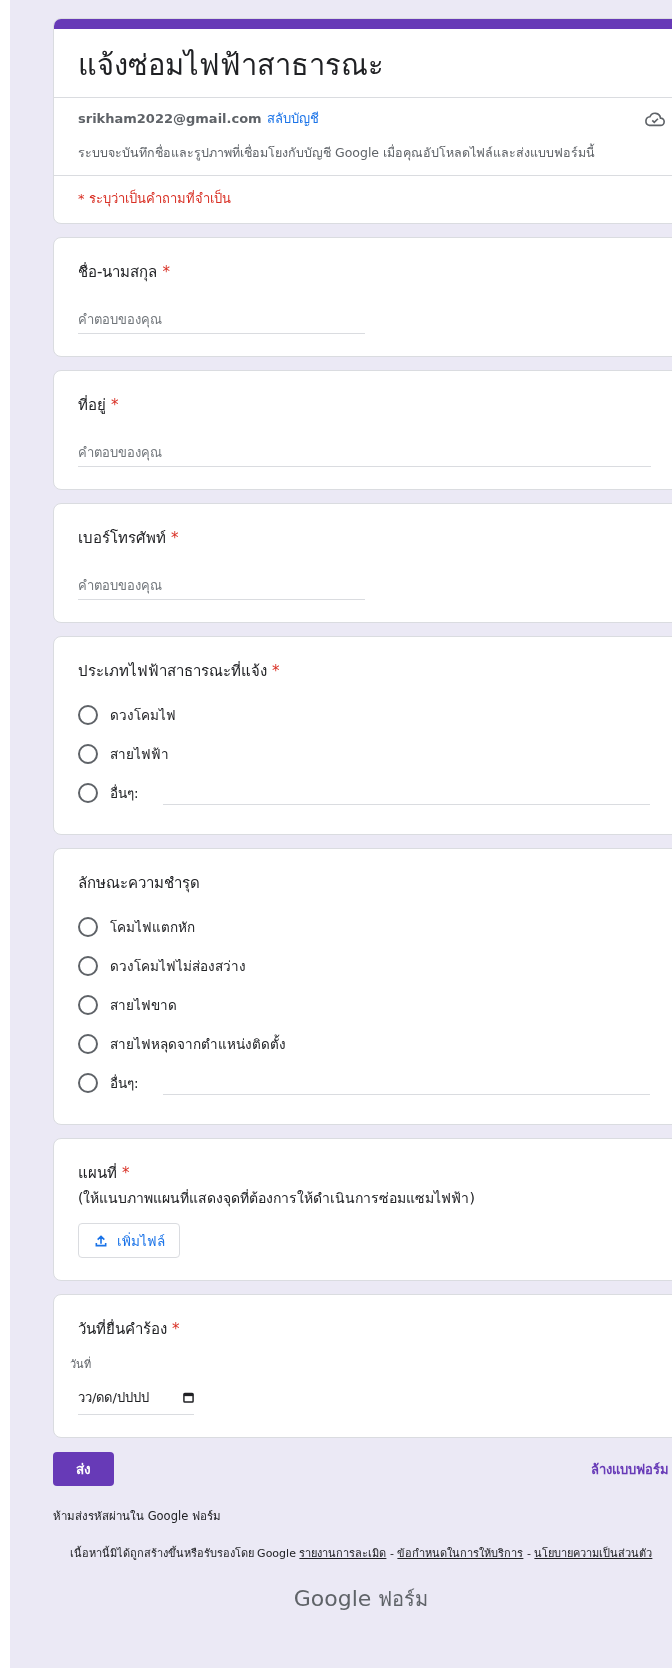 The width and height of the screenshot is (672, 1668). I want to click on option-label: ดวงโคมไฟไม่ส่องสว่าง, so click(178, 966).